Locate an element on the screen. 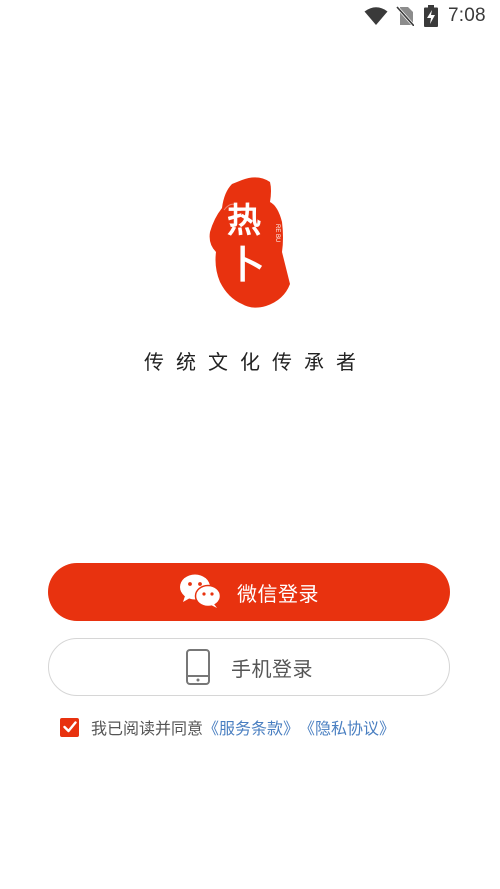  wechat-login-button: 微信登录 is located at coordinates (249, 592).